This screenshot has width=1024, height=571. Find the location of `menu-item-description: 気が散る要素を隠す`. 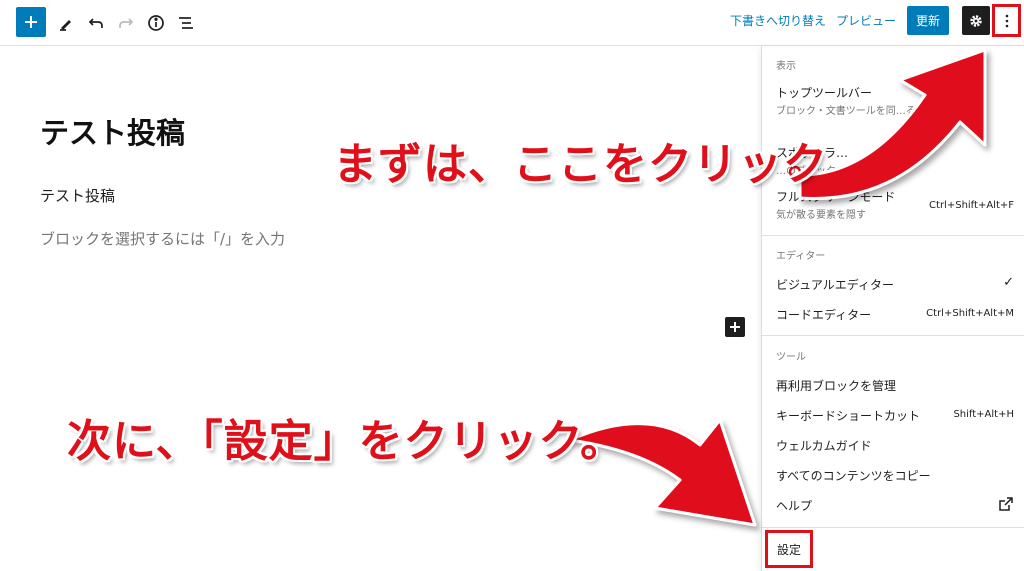

menu-item-description: 気が散る要素を隠す is located at coordinates (821, 215).